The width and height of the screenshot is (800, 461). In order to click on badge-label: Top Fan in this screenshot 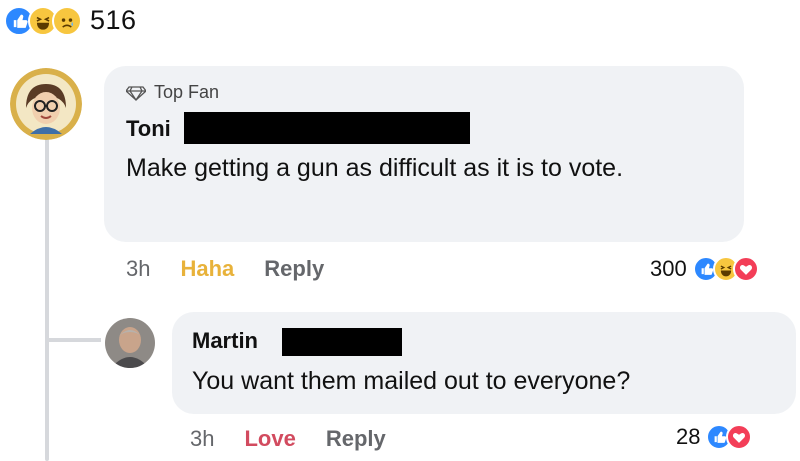, I will do `click(187, 92)`.